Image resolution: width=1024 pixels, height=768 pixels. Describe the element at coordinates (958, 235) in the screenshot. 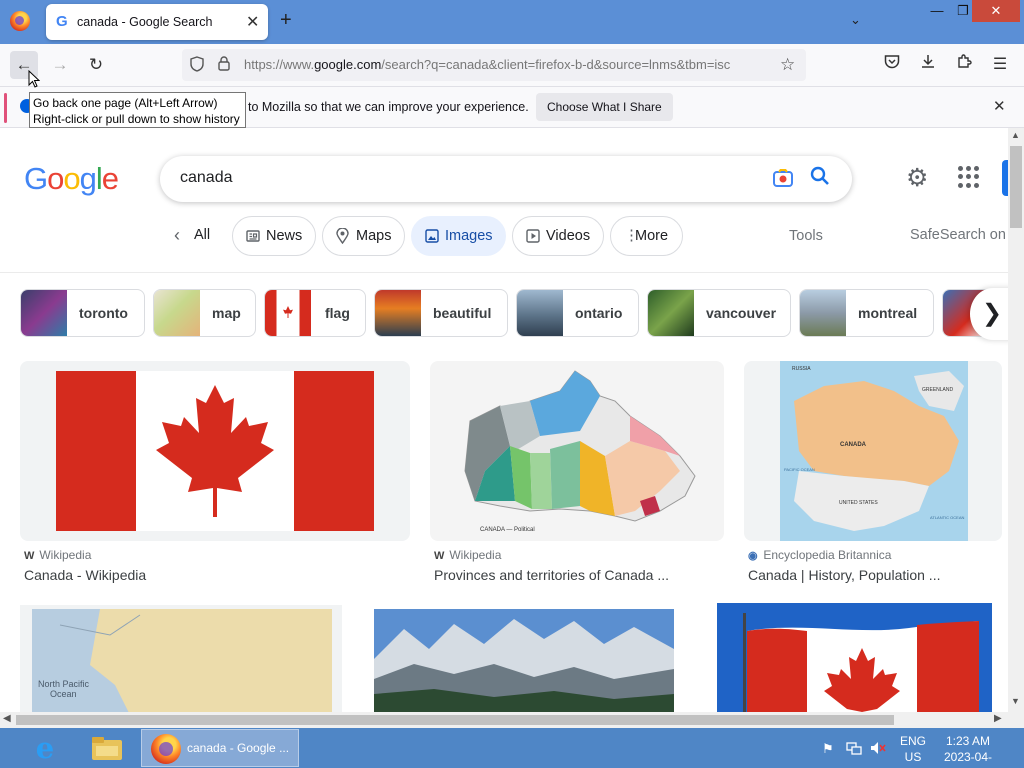

I see `safesearch-toggle: SafeSearch on` at that location.